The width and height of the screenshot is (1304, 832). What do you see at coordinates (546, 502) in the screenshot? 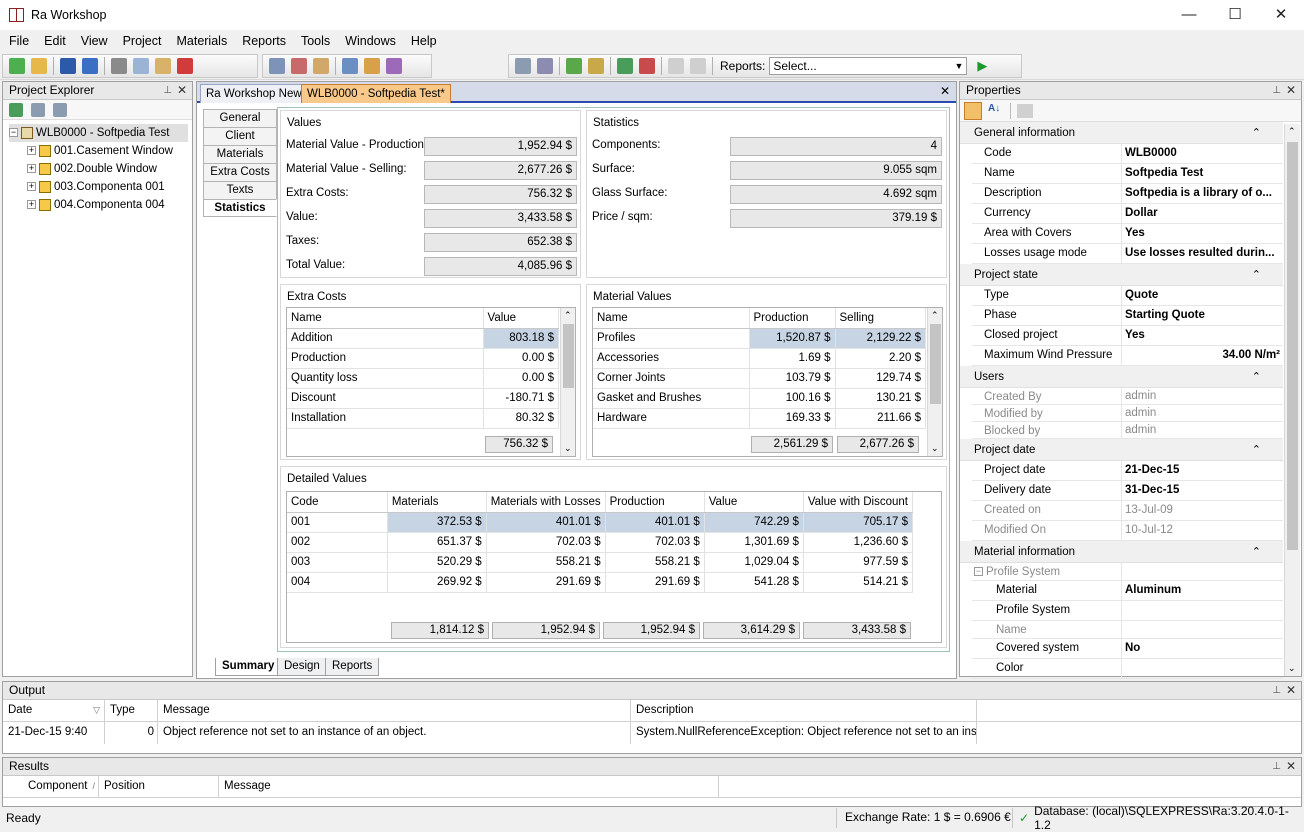
I see `column-header-materials-with-losses: Materials with Losses` at bounding box center [546, 502].